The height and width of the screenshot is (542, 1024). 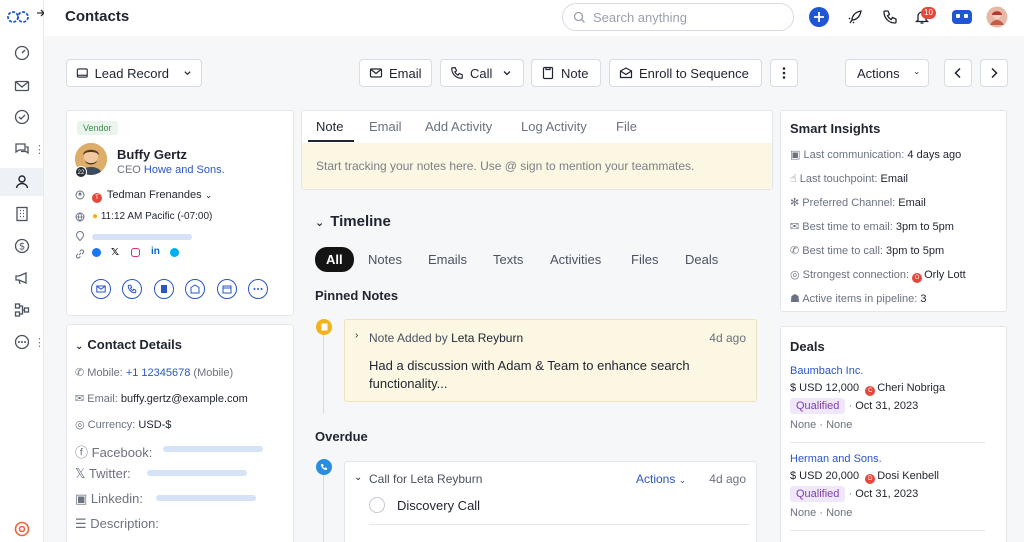 I want to click on chevron-down-icon, so click(x=187, y=73).